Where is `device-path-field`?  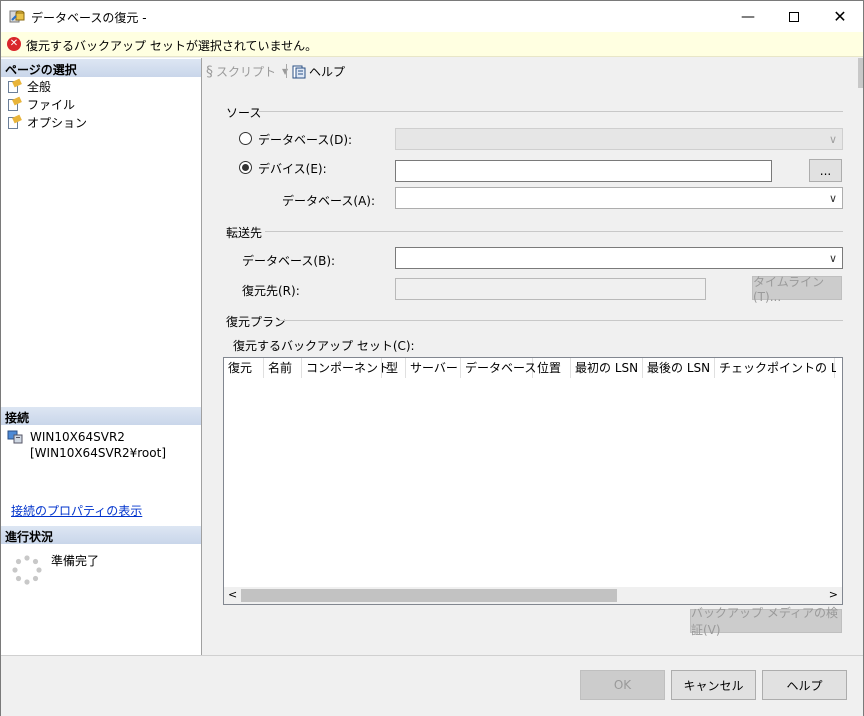 device-path-field is located at coordinates (583, 171).